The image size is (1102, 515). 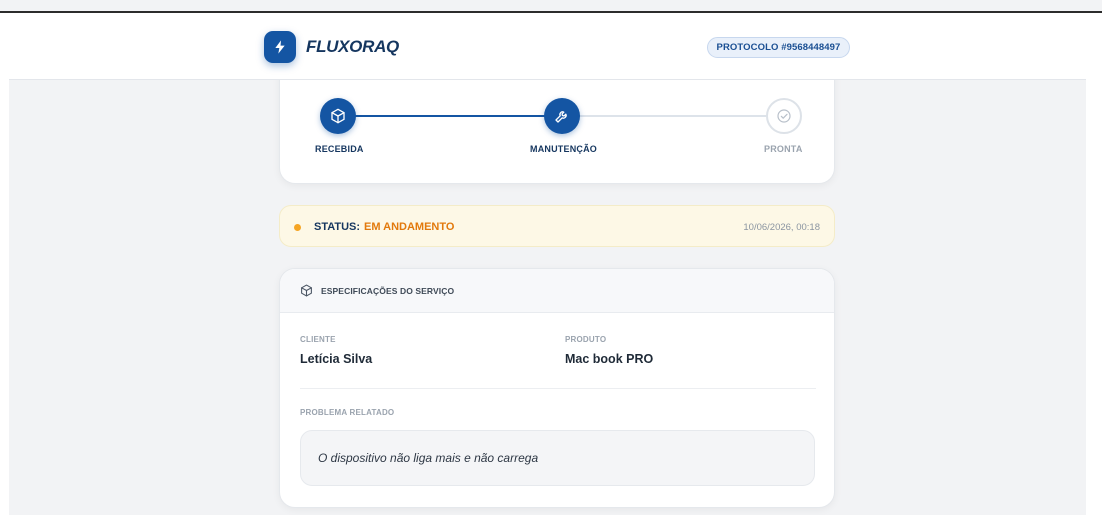 I want to click on step-maintenance-label: MANUTENÇÃO, so click(x=563, y=149).